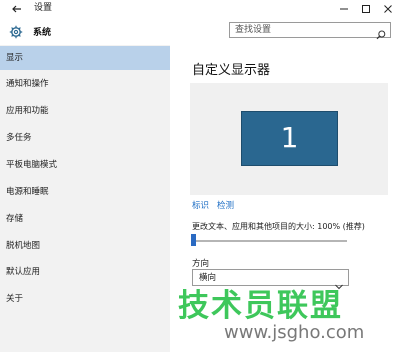 The width and height of the screenshot is (400, 352). Describe the element at coordinates (339, 282) in the screenshot. I see `chevron-down-icon` at that location.